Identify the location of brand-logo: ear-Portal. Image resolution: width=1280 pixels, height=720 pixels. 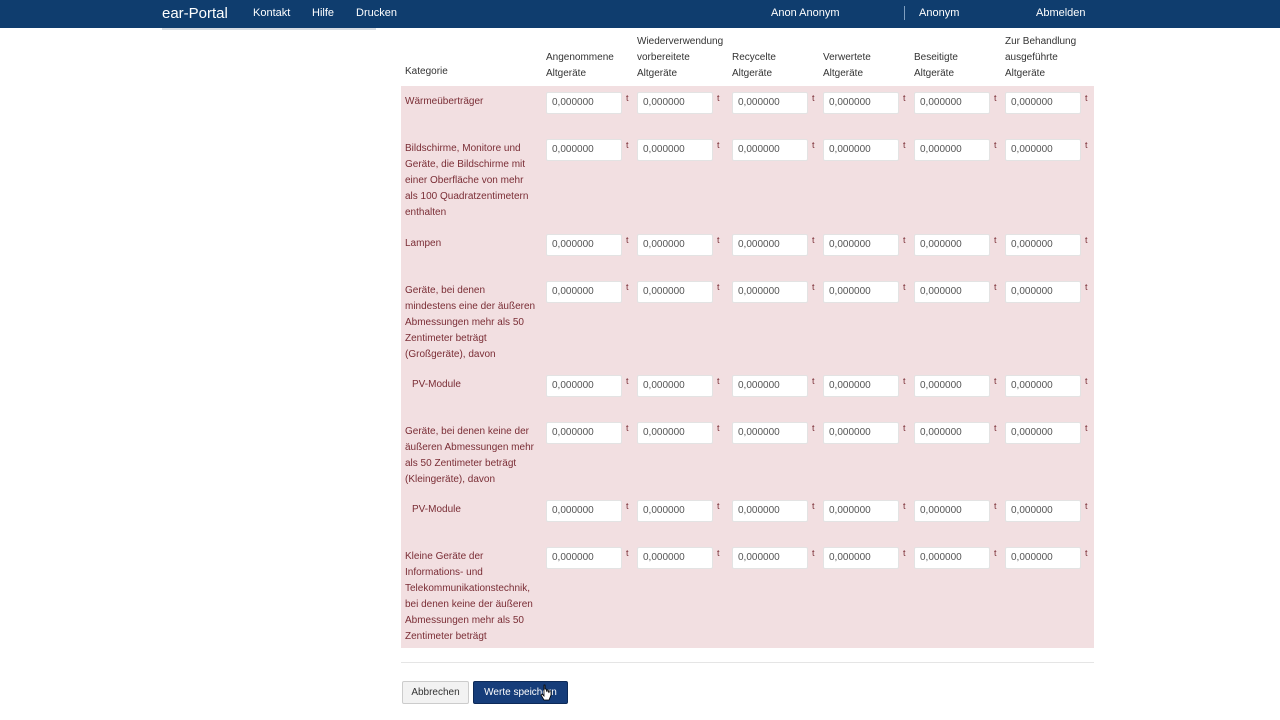
(195, 13).